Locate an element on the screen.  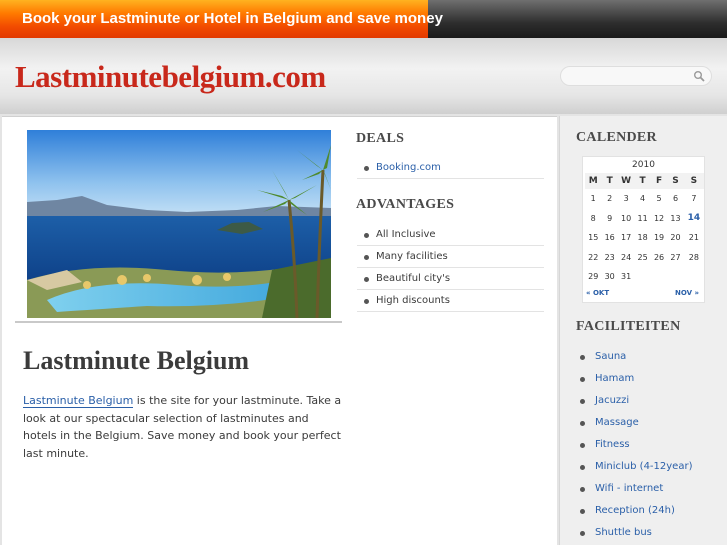
calendar-day: 5 is located at coordinates (659, 199).